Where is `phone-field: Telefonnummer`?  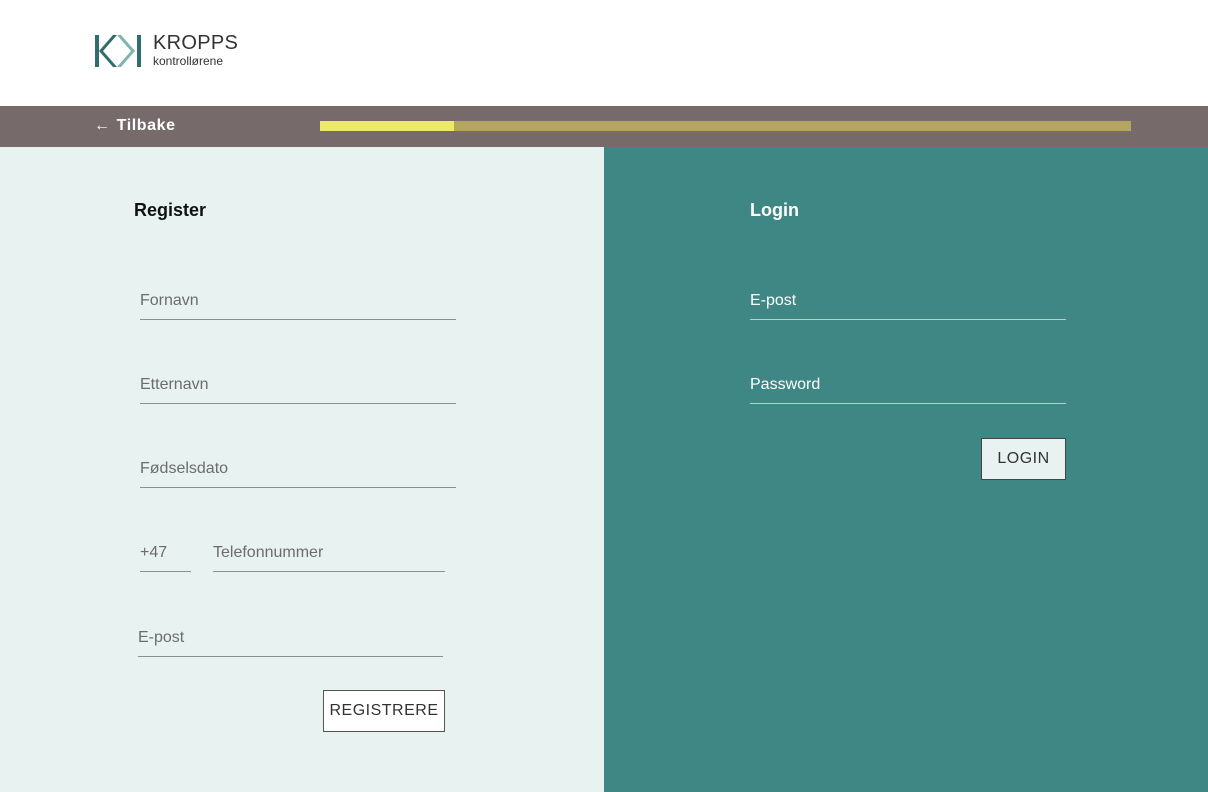 phone-field: Telefonnummer is located at coordinates (329, 555).